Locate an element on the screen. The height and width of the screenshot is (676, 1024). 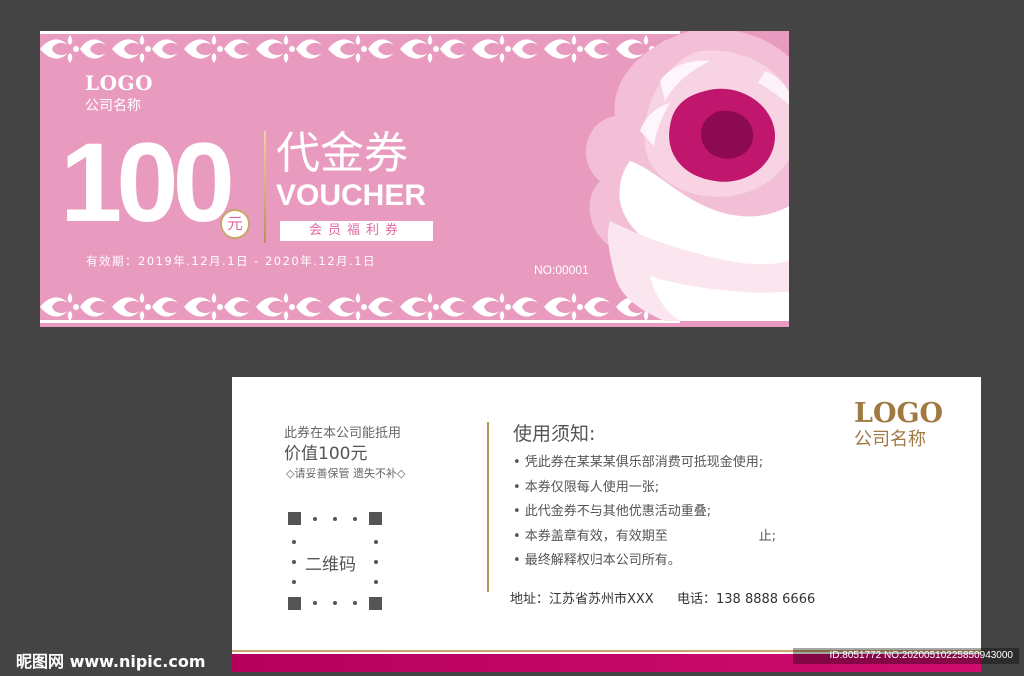
yuan-badge: 元 is located at coordinates (235, 224).